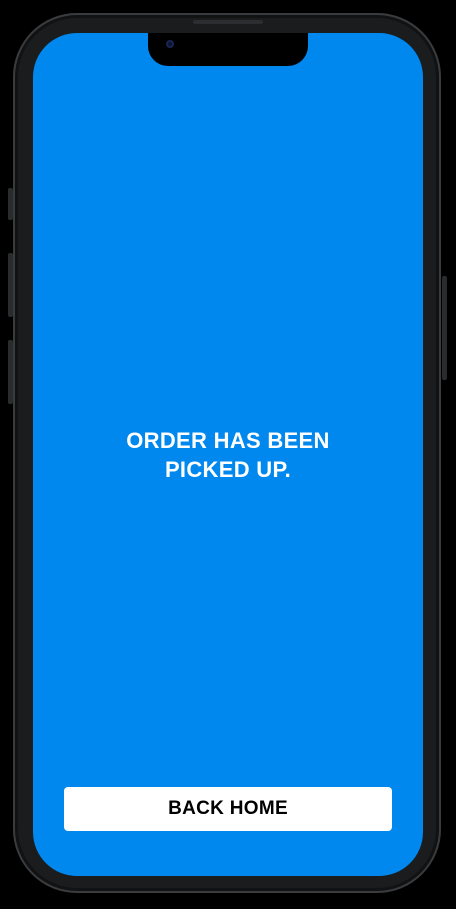  What do you see at coordinates (444, 328) in the screenshot?
I see `power-button` at bounding box center [444, 328].